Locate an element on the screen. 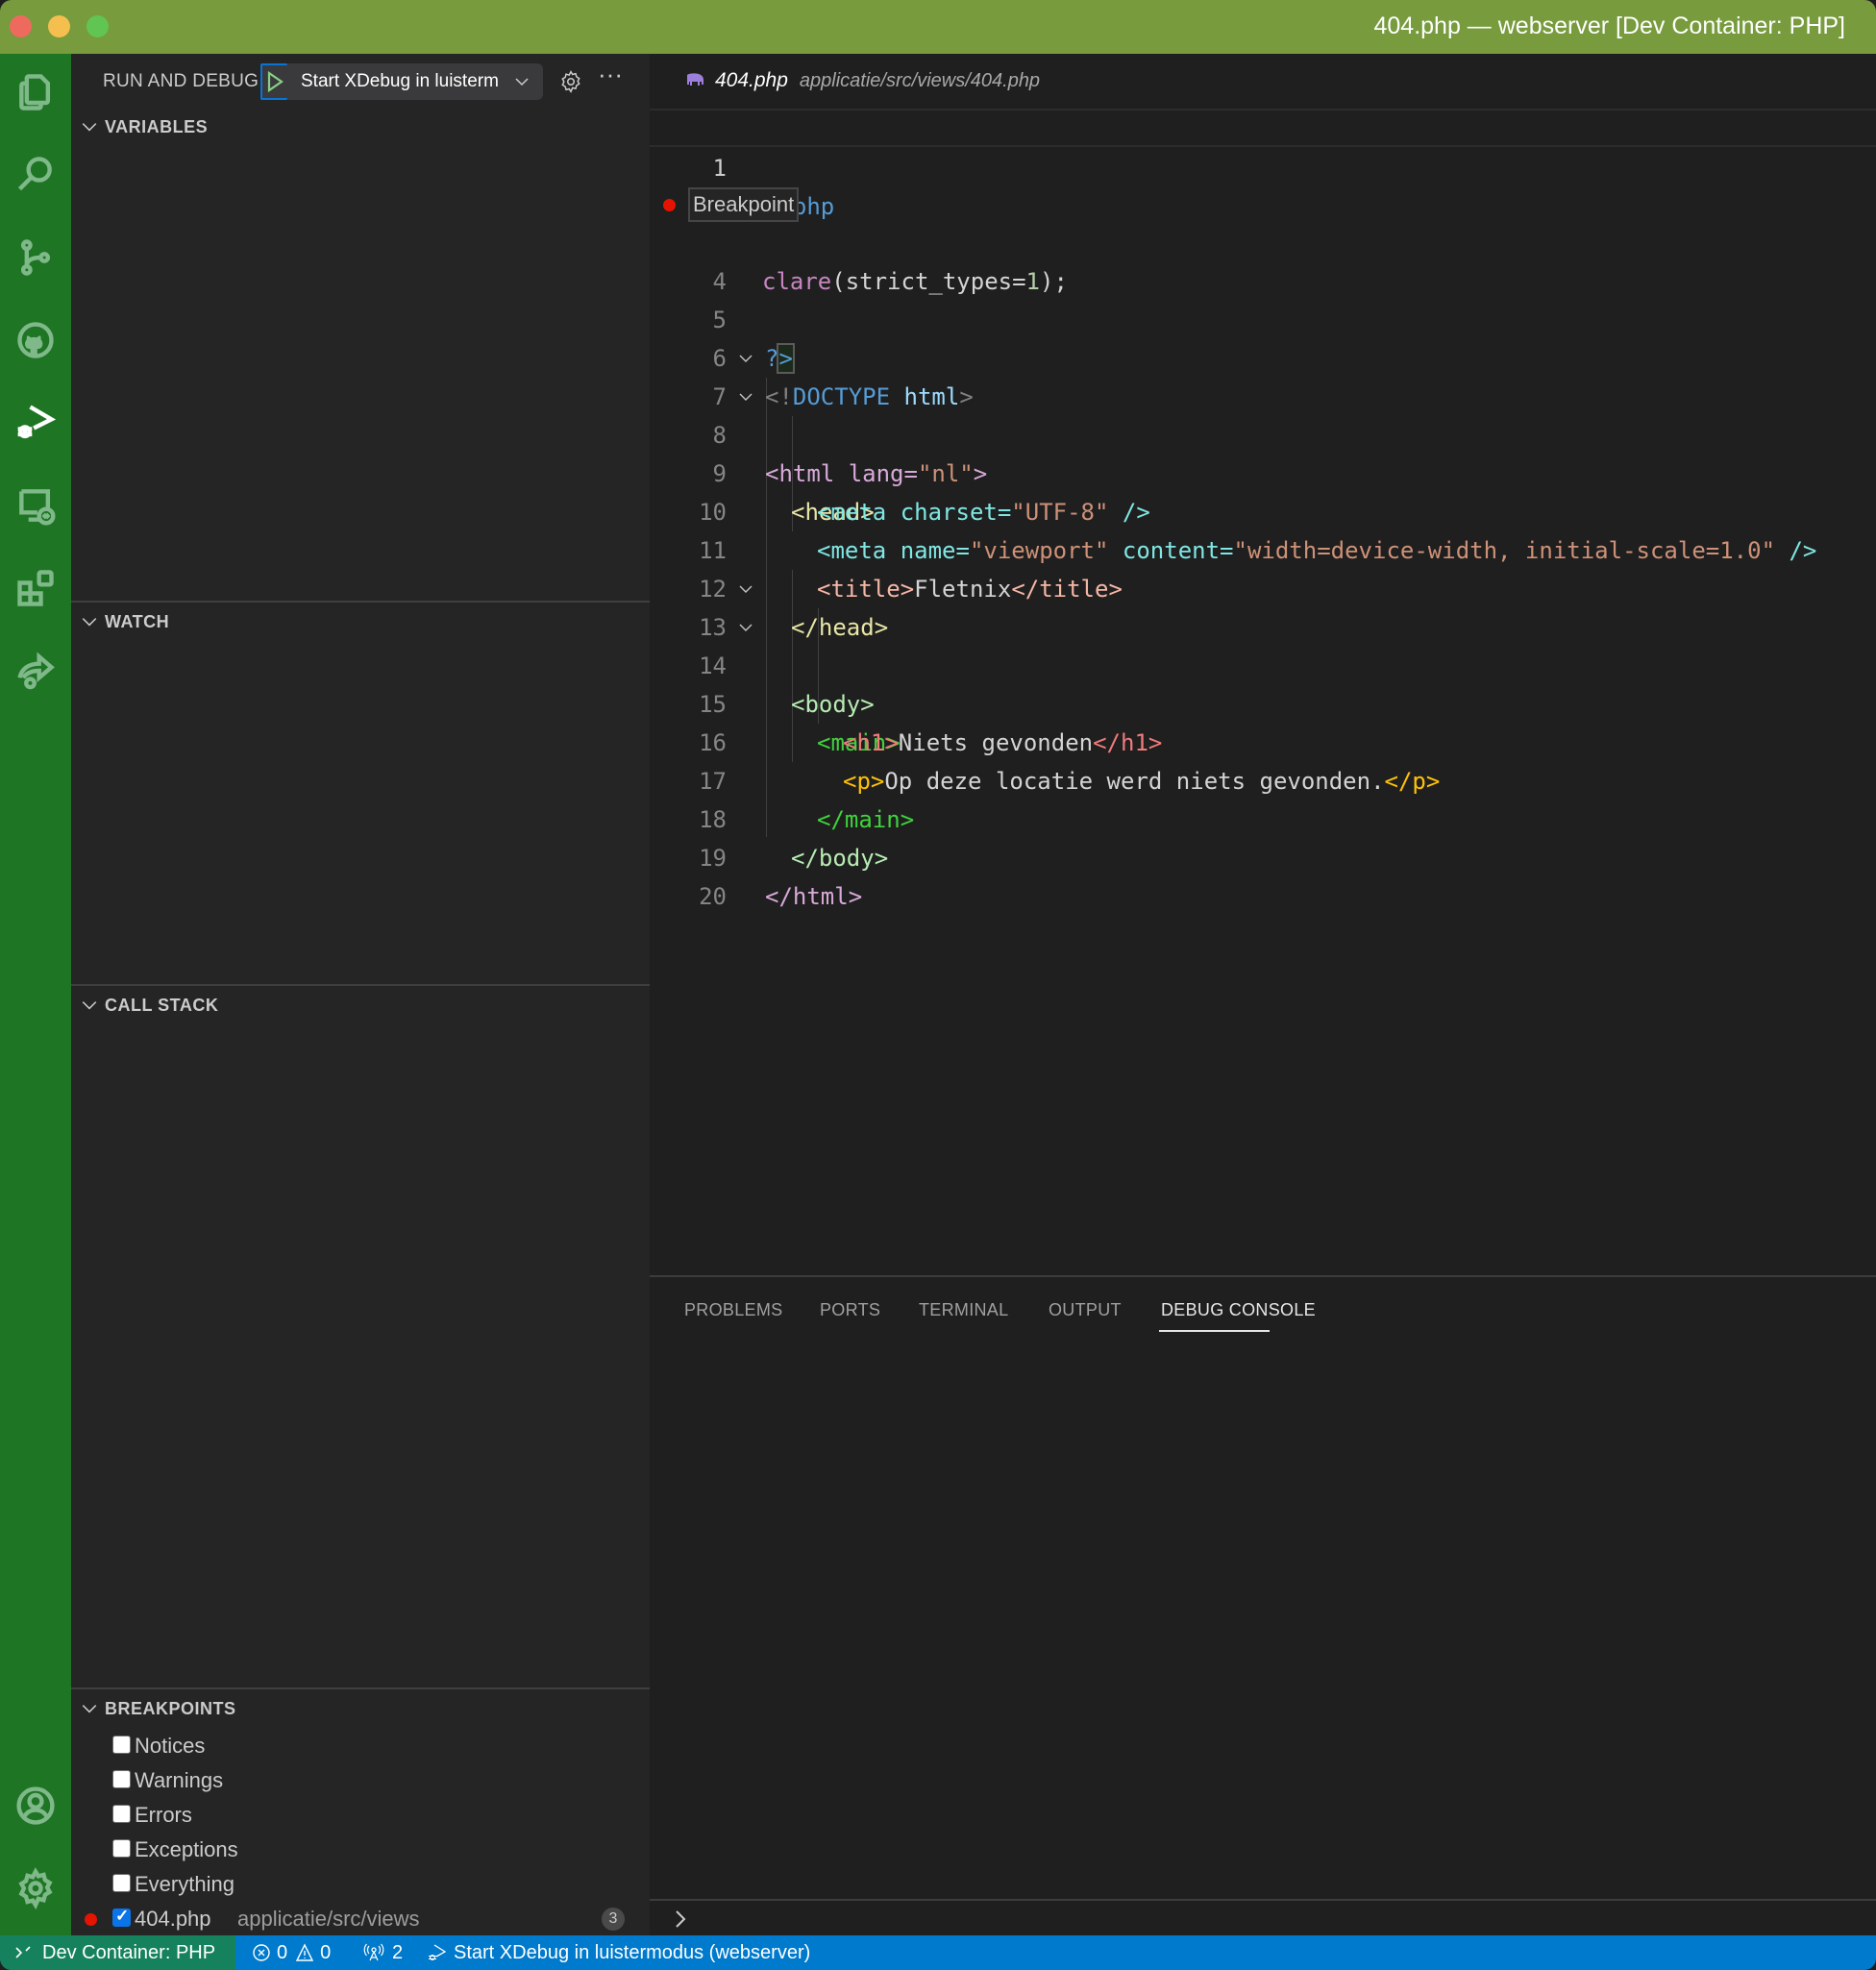 The width and height of the screenshot is (1876, 1970). code-line: 13 <body> is located at coordinates (1263, 644).